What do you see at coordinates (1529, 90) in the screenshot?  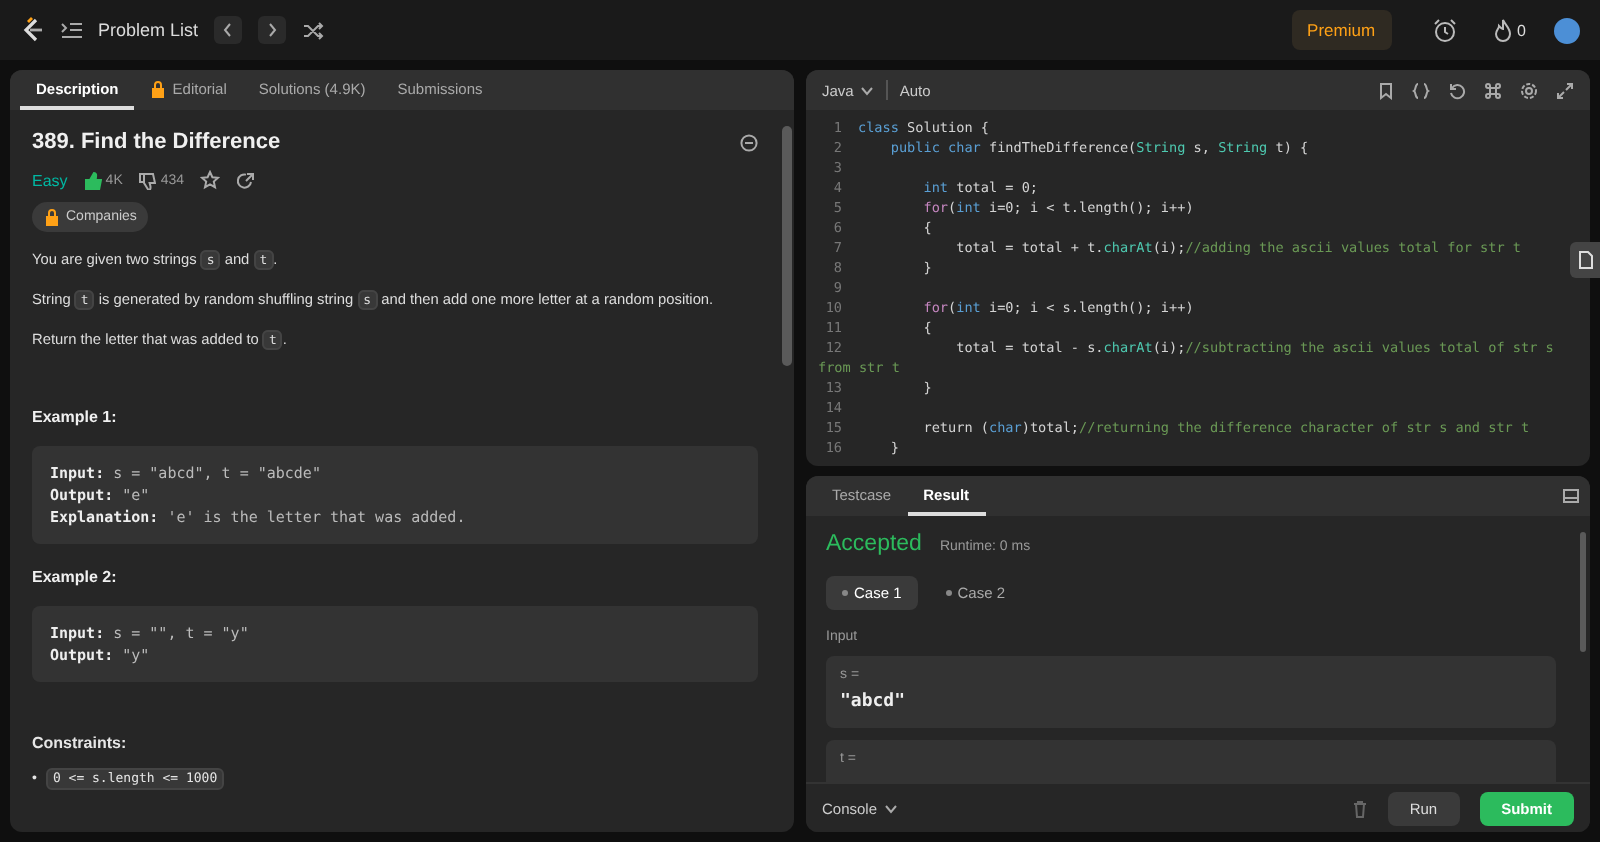 I see `settings-icon` at bounding box center [1529, 90].